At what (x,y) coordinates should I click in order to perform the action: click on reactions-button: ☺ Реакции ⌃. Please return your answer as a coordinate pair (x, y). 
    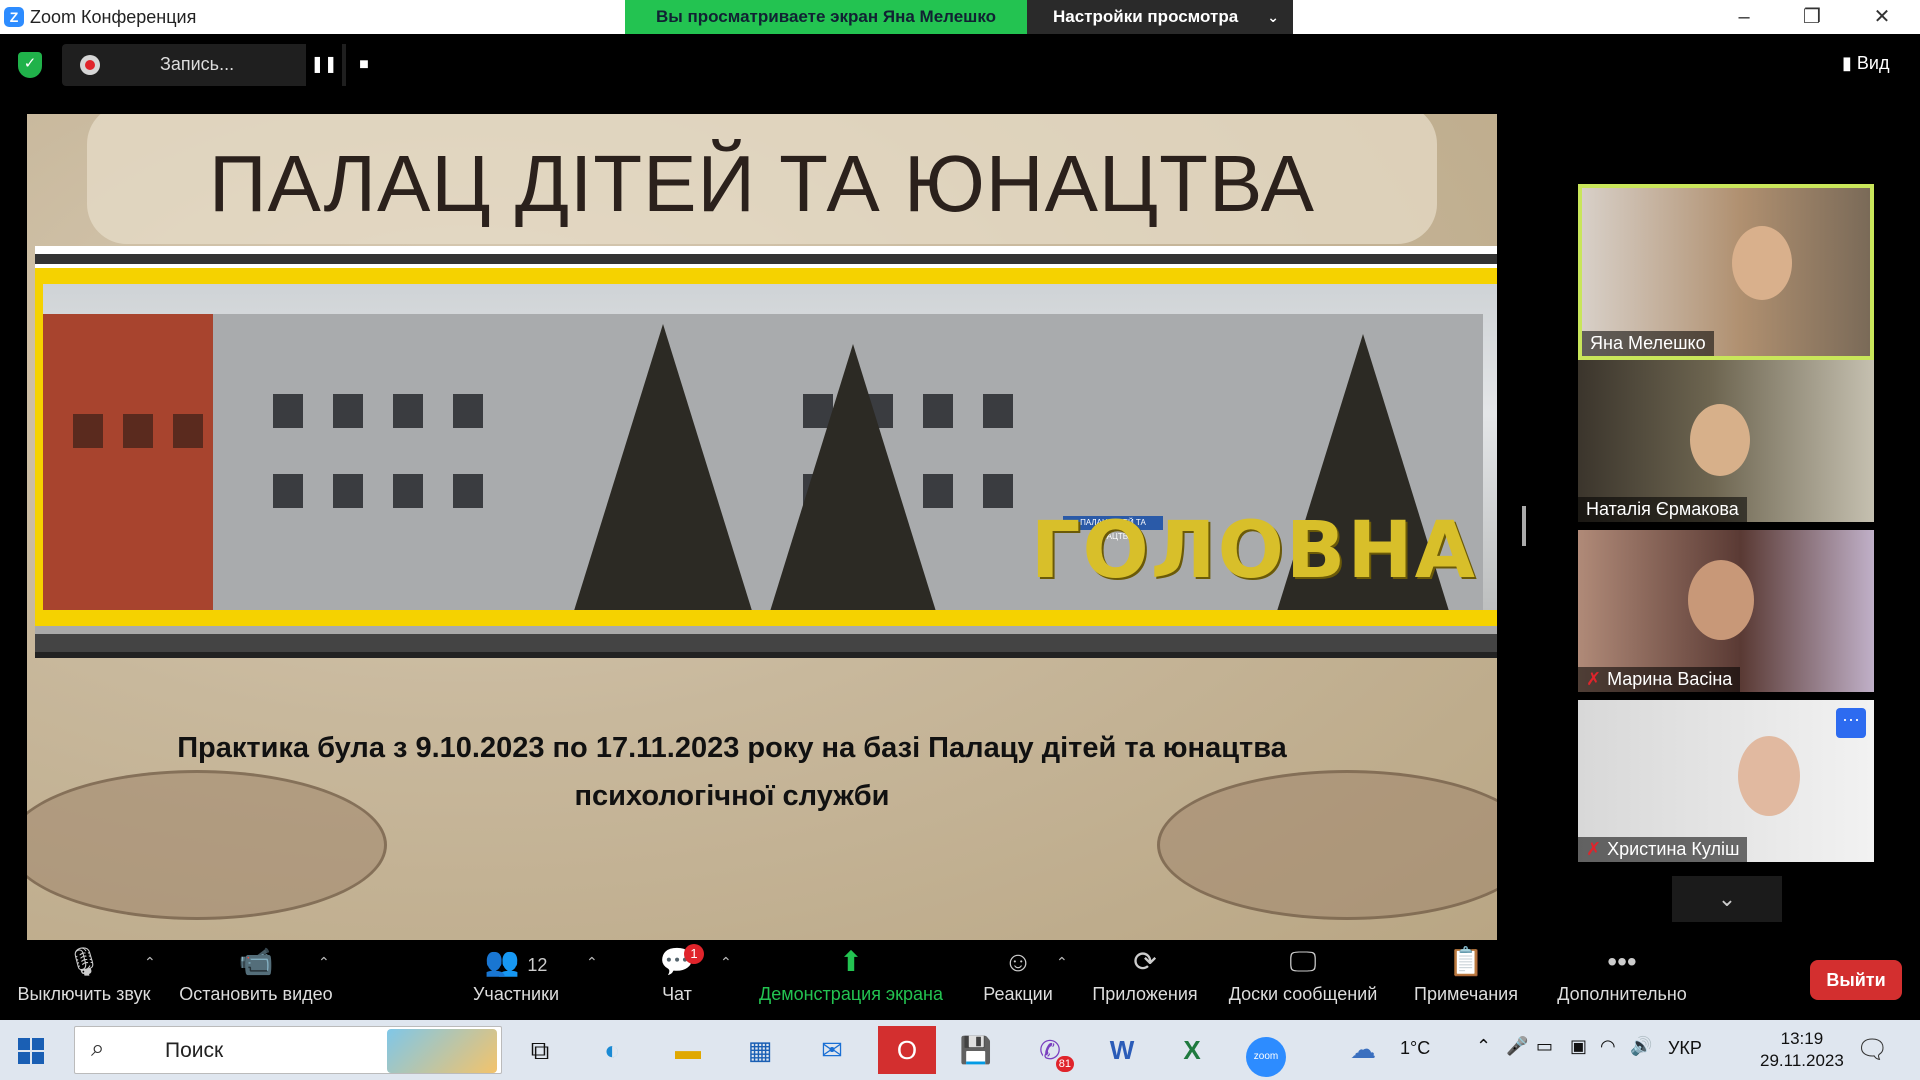
    Looking at the image, I should click on (1024, 980).